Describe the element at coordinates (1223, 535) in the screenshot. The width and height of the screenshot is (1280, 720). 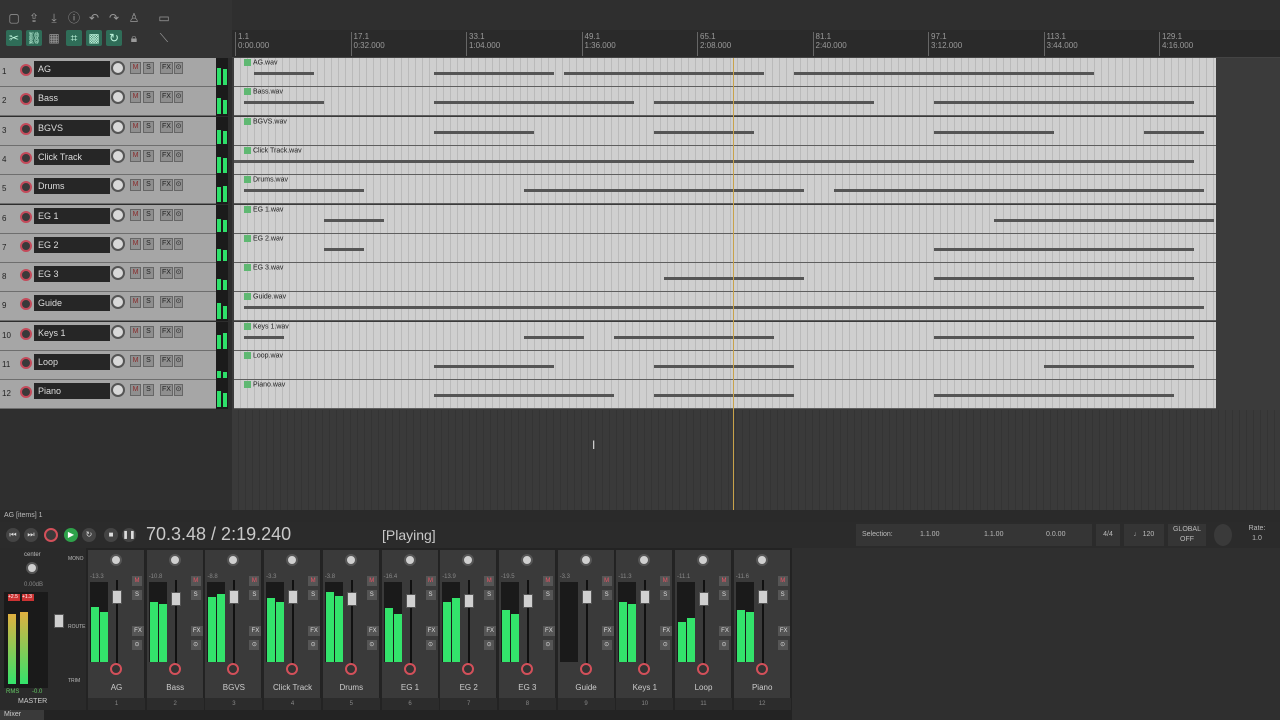
I see `playrate-knob` at that location.